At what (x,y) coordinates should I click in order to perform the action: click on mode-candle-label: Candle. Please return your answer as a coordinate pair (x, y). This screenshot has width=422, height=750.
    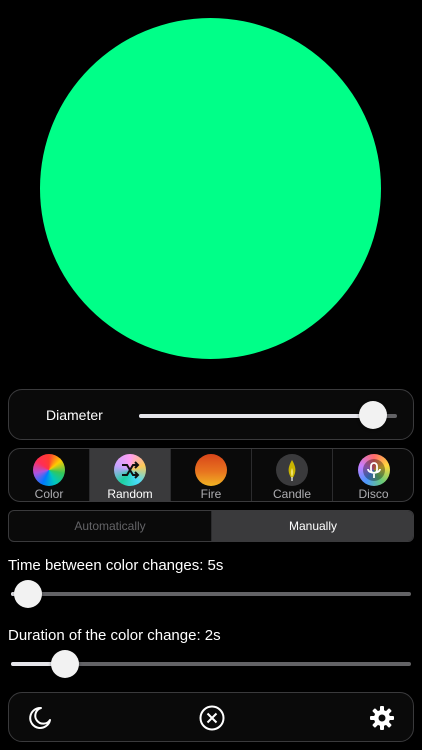
    Looking at the image, I should click on (292, 494).